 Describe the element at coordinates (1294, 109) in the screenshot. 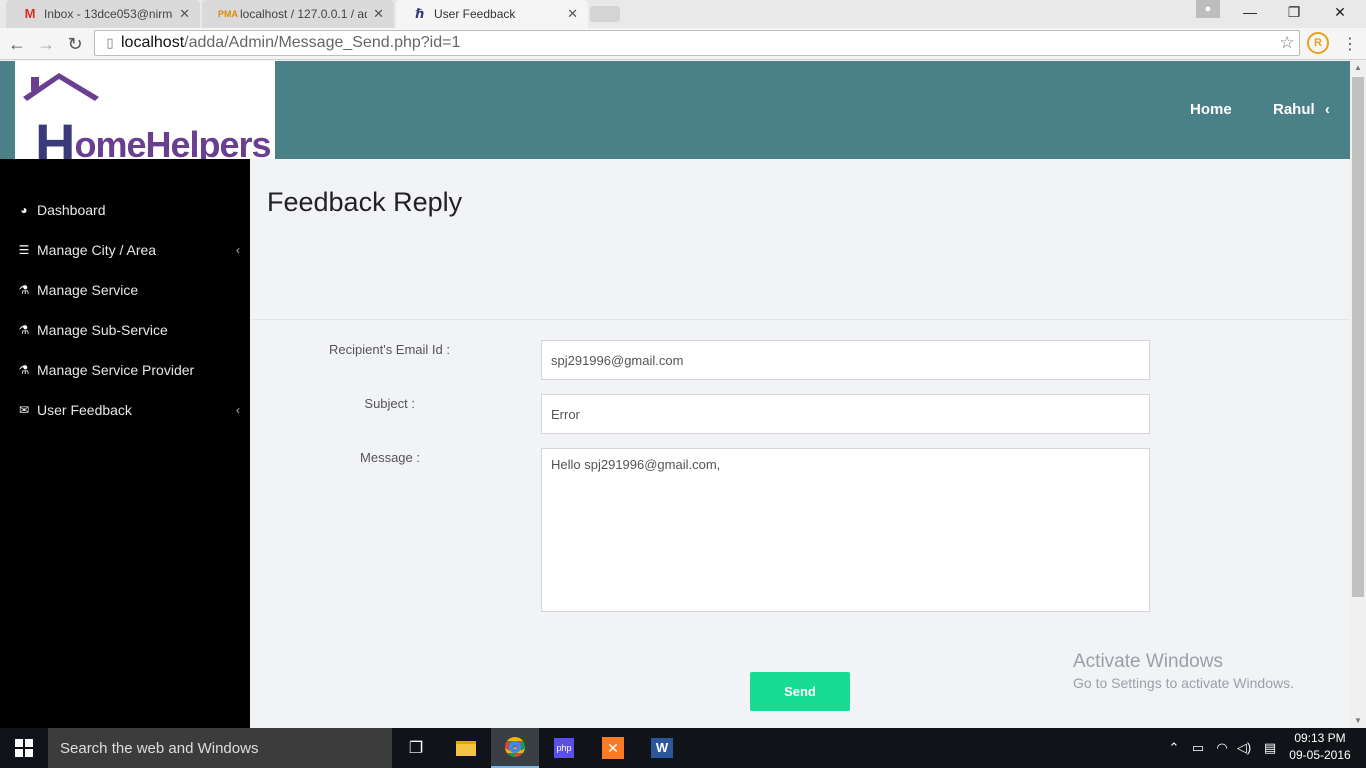

I see `user-name: Rahul` at that location.